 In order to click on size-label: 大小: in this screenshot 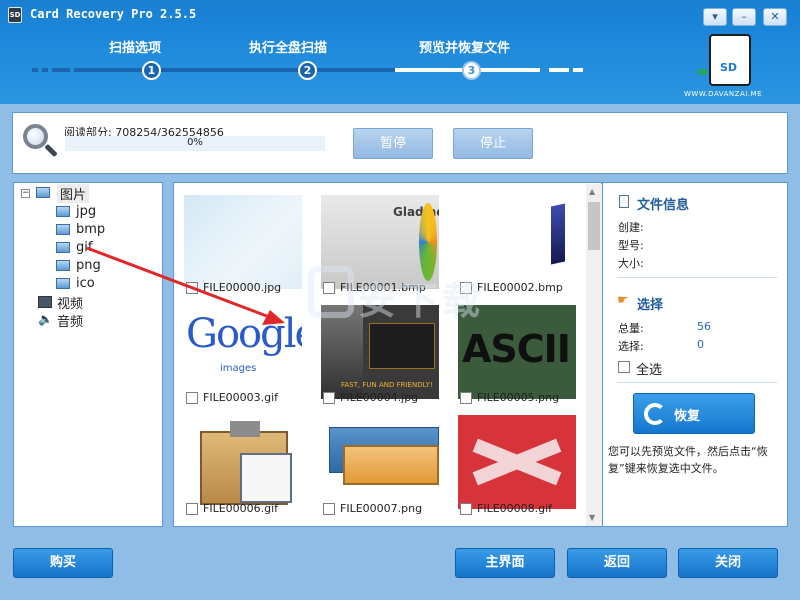, I will do `click(631, 263)`.